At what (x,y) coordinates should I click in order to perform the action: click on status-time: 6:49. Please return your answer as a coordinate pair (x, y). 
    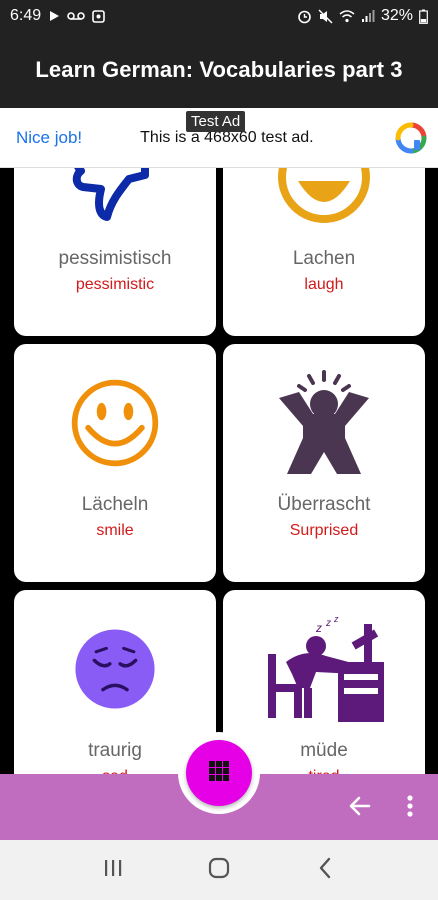
    Looking at the image, I should click on (26, 15).